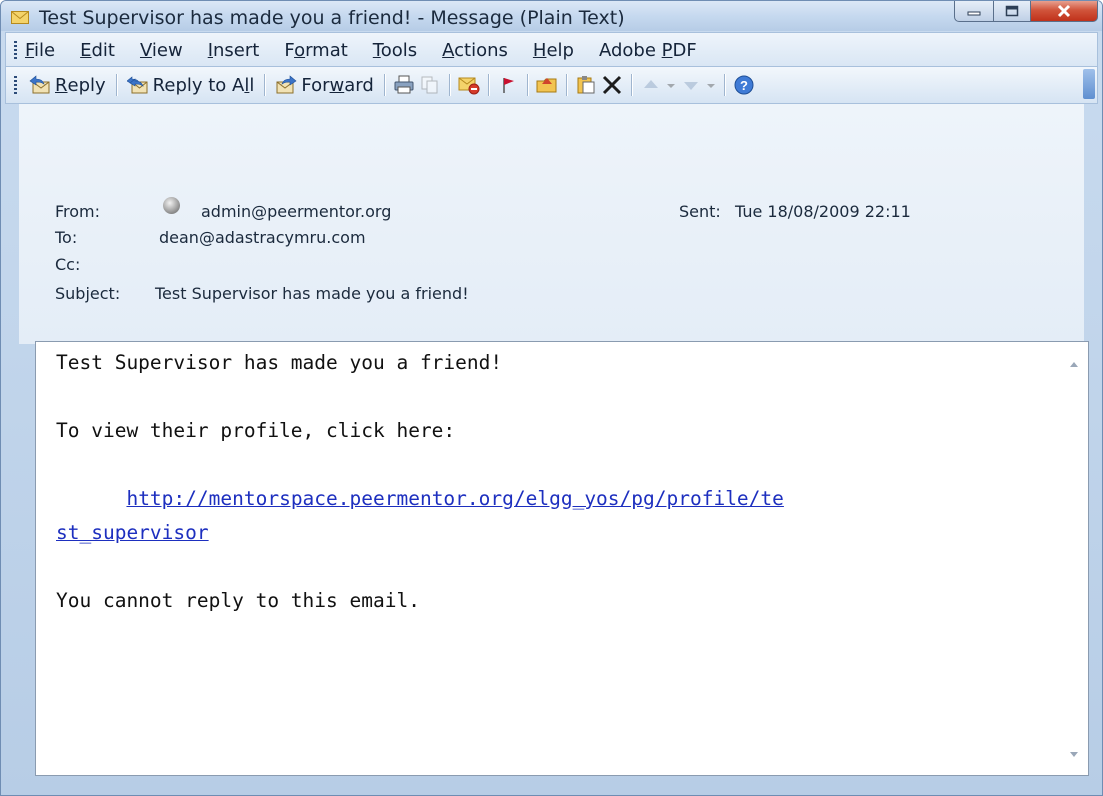 Image resolution: width=1103 pixels, height=796 pixels. Describe the element at coordinates (145, 50) in the screenshot. I see `menu-view-accelerator: V` at that location.